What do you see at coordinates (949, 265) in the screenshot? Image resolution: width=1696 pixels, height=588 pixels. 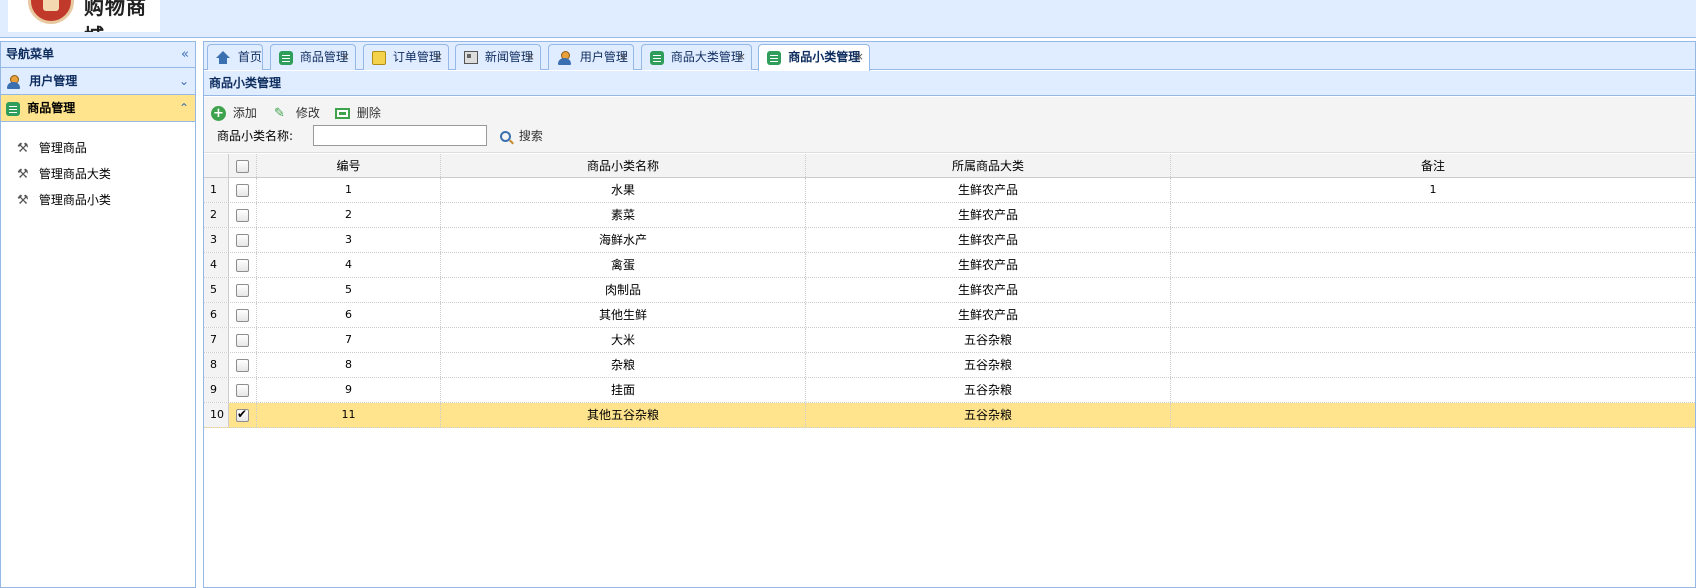 I see `table-row: 4 4 禽蛋 生鲜农产品` at bounding box center [949, 265].